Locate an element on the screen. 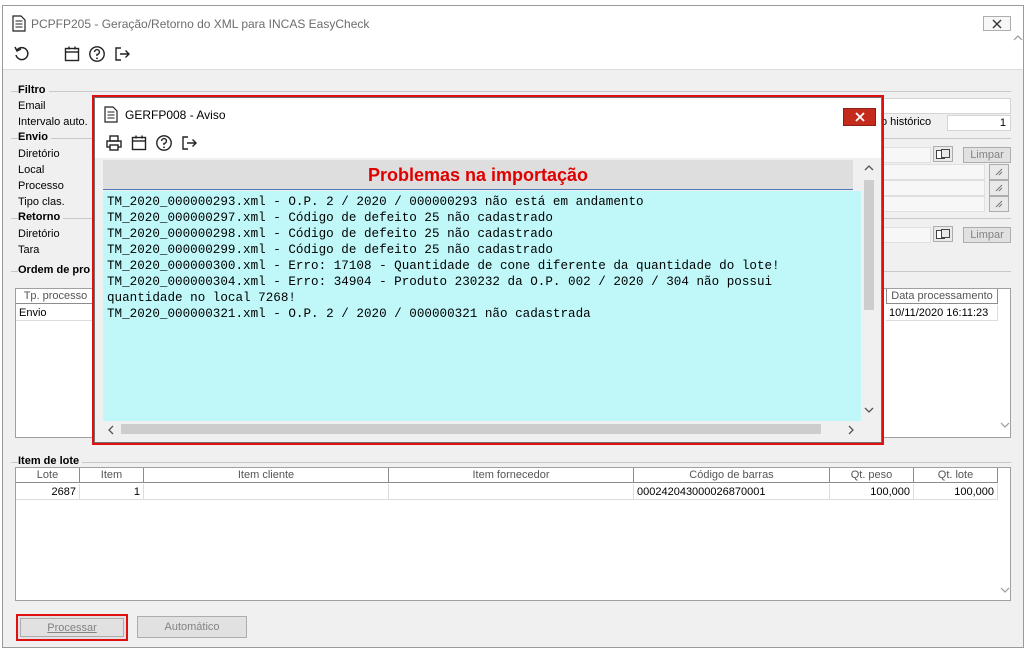 The height and width of the screenshot is (651, 1027). dialog-vertical-scrollbar is located at coordinates (869, 290).